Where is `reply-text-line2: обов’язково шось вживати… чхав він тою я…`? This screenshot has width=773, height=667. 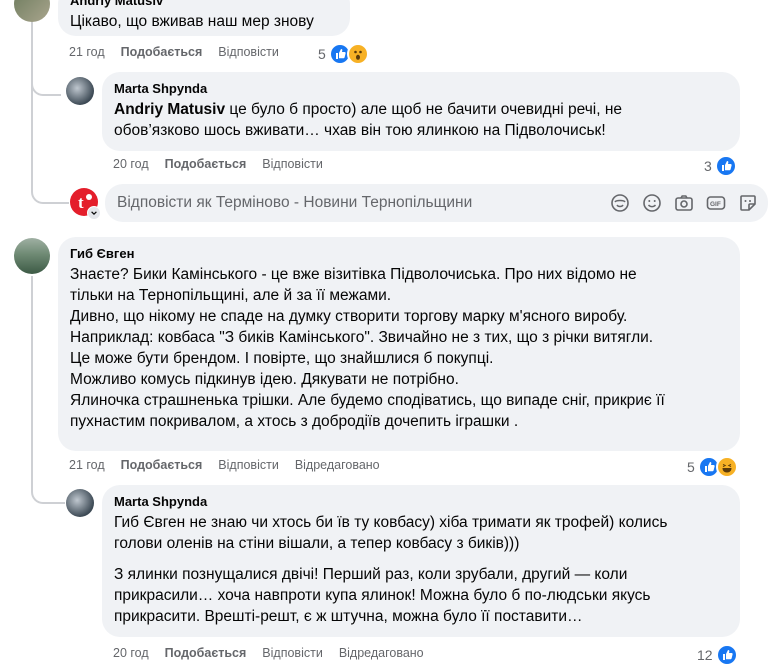 reply-text-line2: обов’язково шось вживати… чхав він тою я… is located at coordinates (360, 130).